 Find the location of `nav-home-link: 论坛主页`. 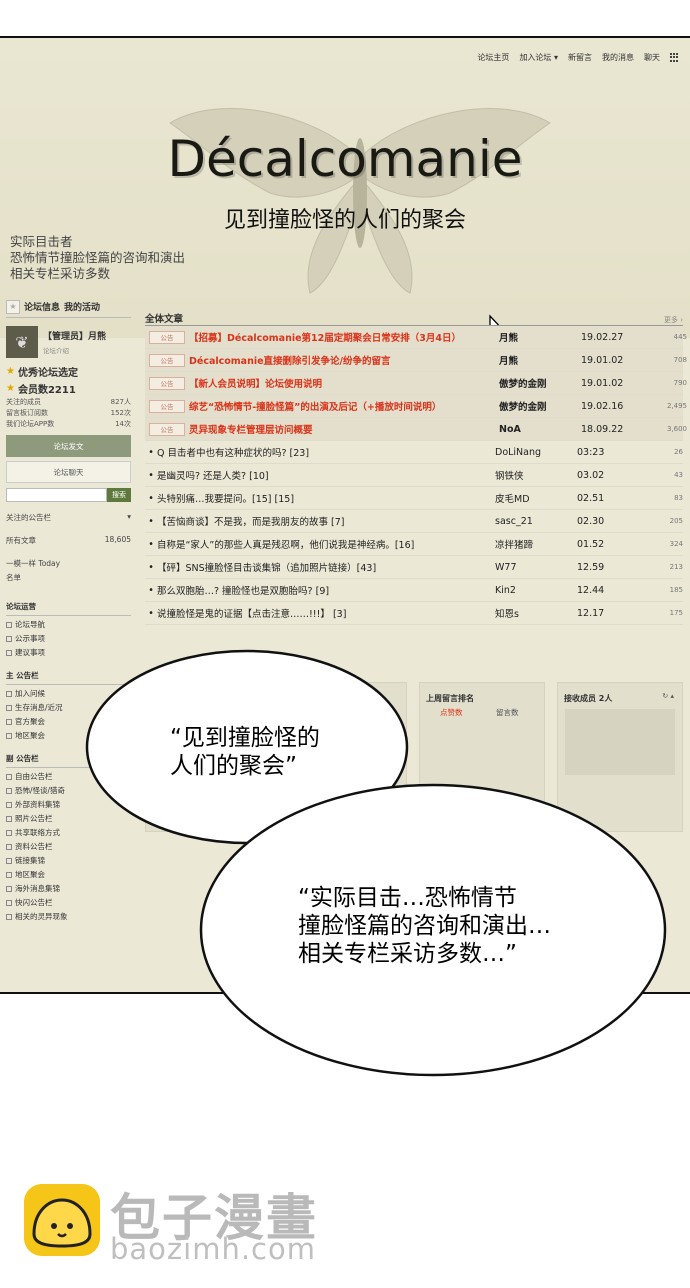

nav-home-link: 论坛主页 is located at coordinates (493, 57).